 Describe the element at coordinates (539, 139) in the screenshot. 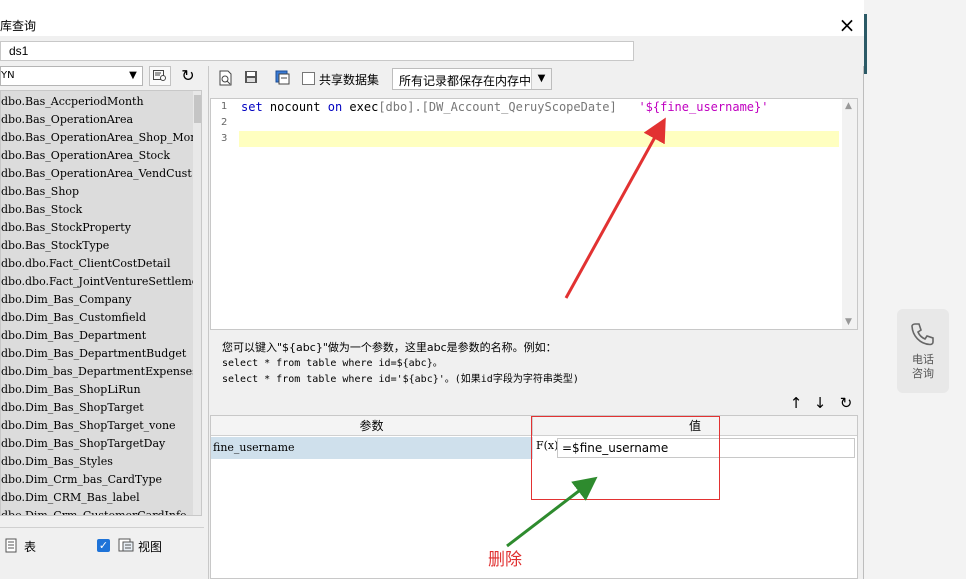

I see `current-line-highlight` at that location.